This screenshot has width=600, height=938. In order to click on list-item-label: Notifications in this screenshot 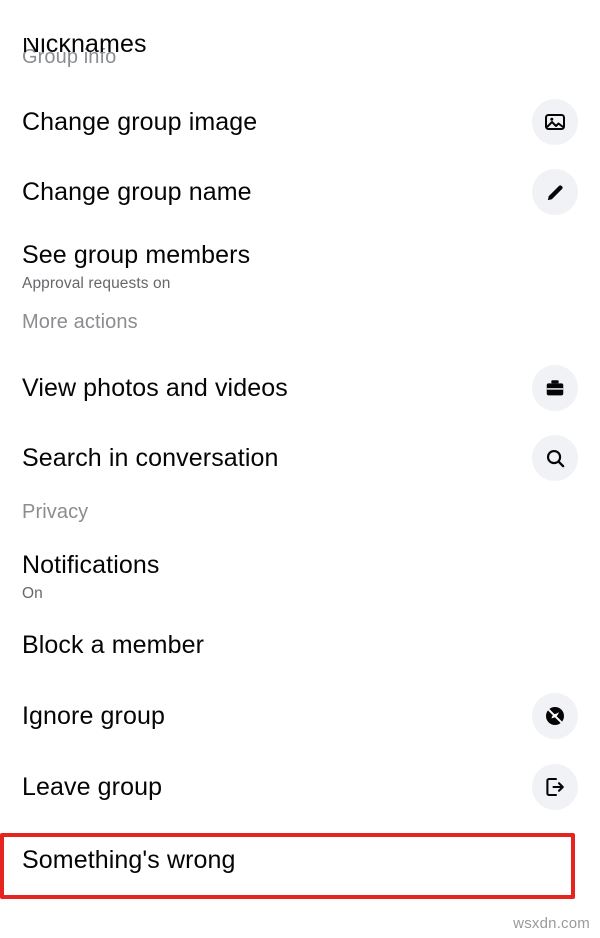, I will do `click(91, 565)`.